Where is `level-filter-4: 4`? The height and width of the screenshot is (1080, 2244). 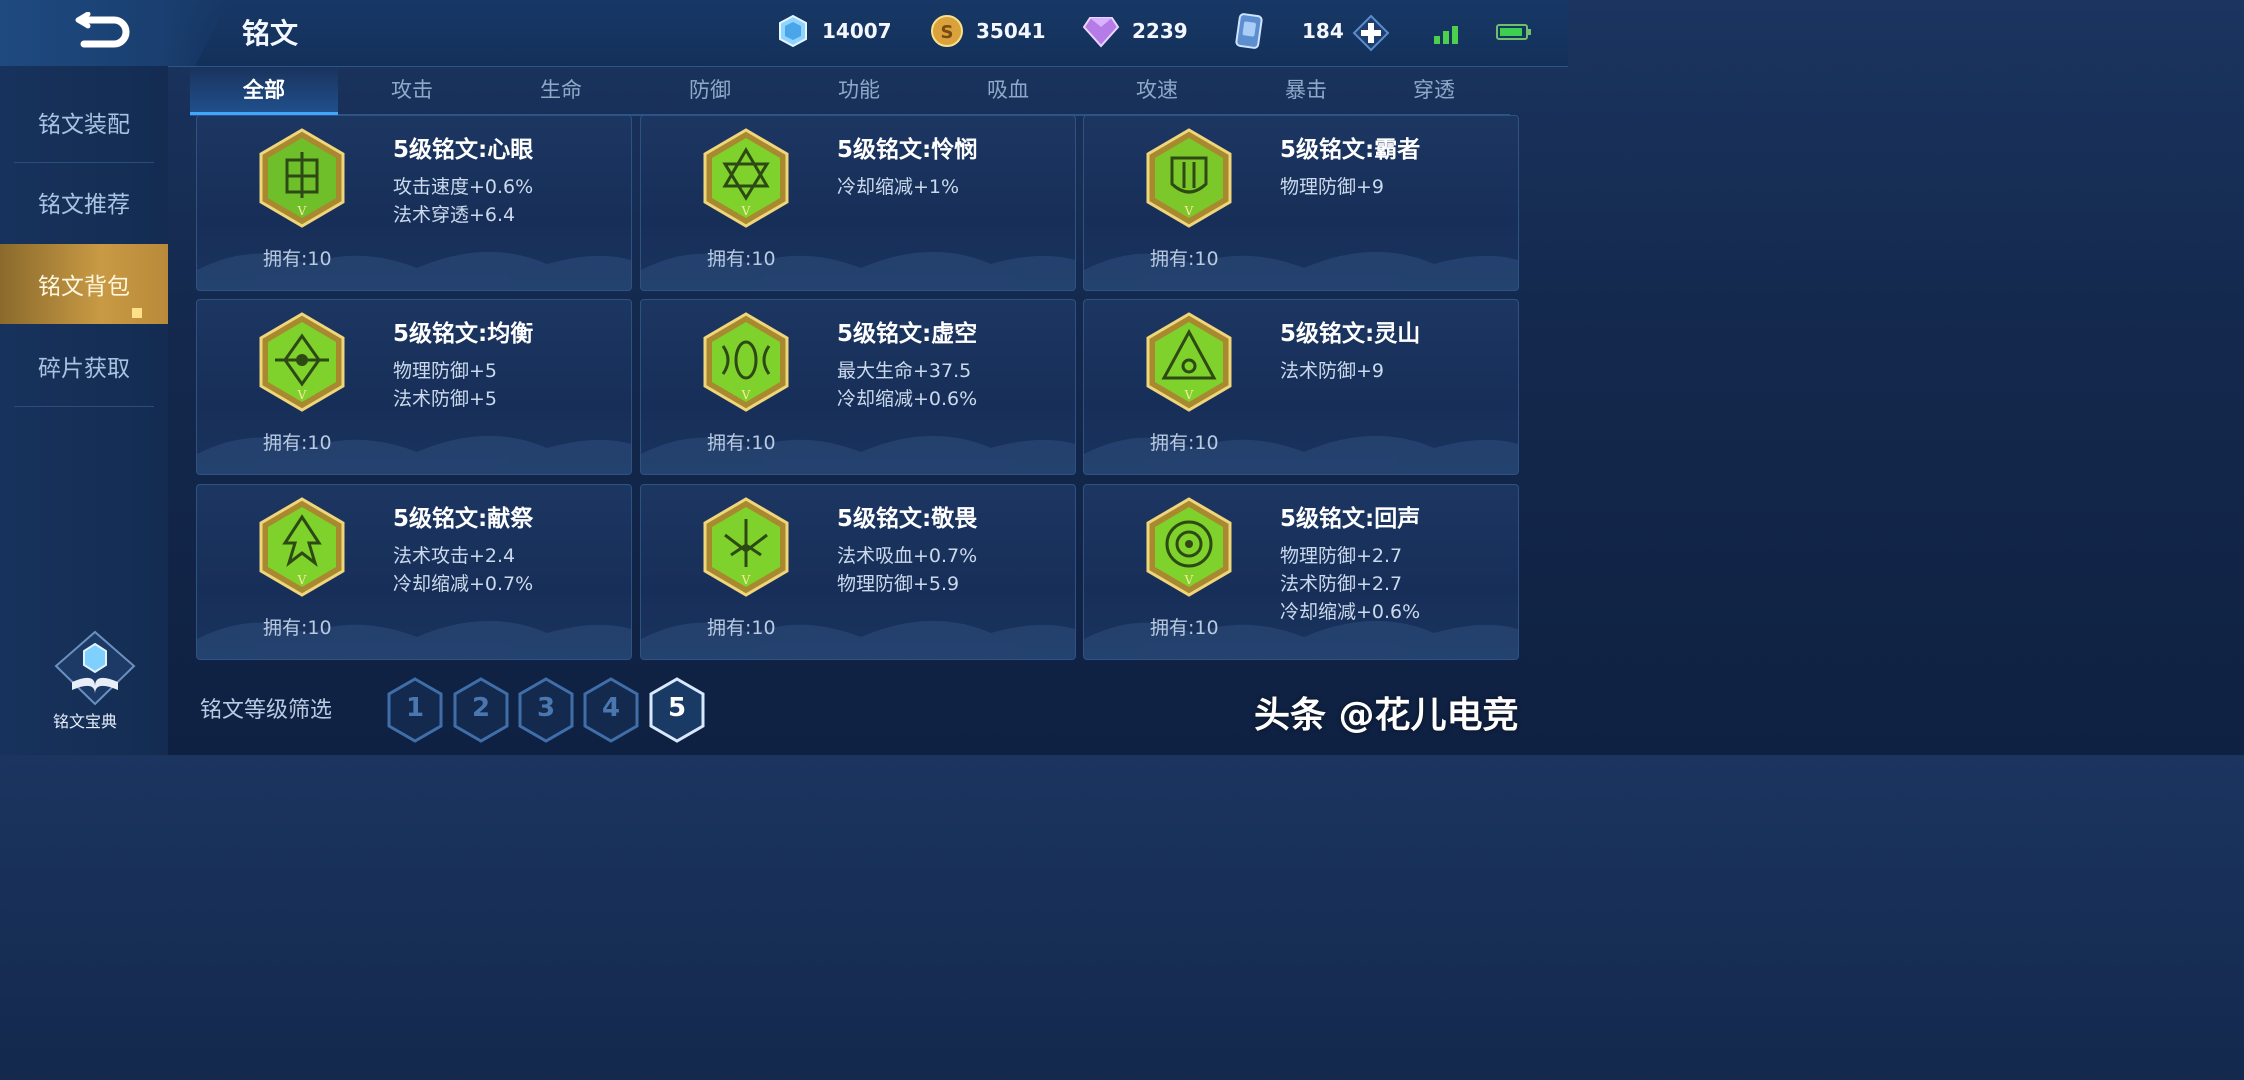 level-filter-4: 4 is located at coordinates (611, 710).